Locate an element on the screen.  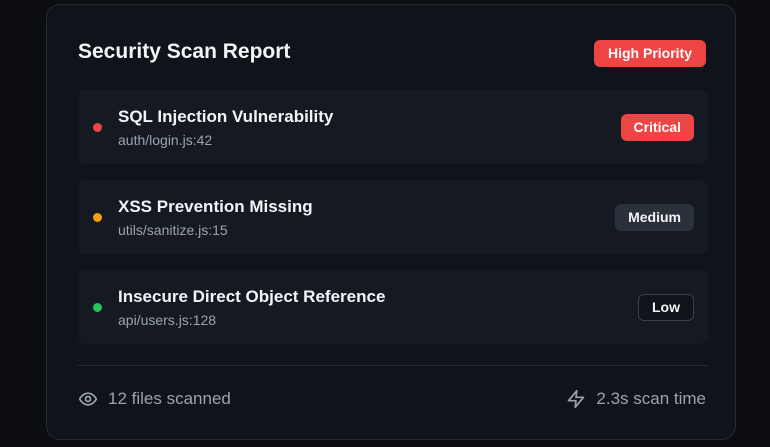
files-scanned-stat: 12 files scanned is located at coordinates (154, 399).